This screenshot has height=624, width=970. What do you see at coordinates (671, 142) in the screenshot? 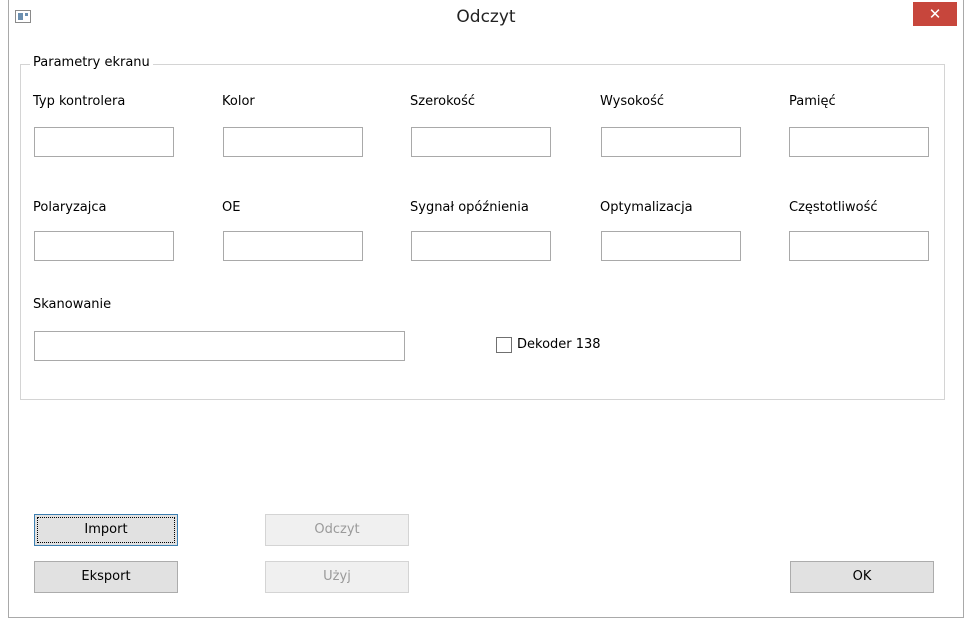
I see `wysokosc-input` at bounding box center [671, 142].